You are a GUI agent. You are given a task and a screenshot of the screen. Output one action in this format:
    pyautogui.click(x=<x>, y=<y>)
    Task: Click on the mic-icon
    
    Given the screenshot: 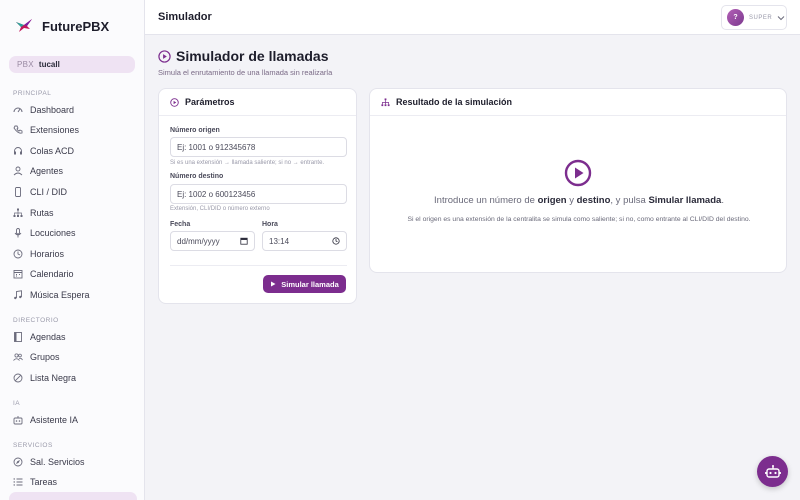 What is the action you would take?
    pyautogui.click(x=18, y=233)
    